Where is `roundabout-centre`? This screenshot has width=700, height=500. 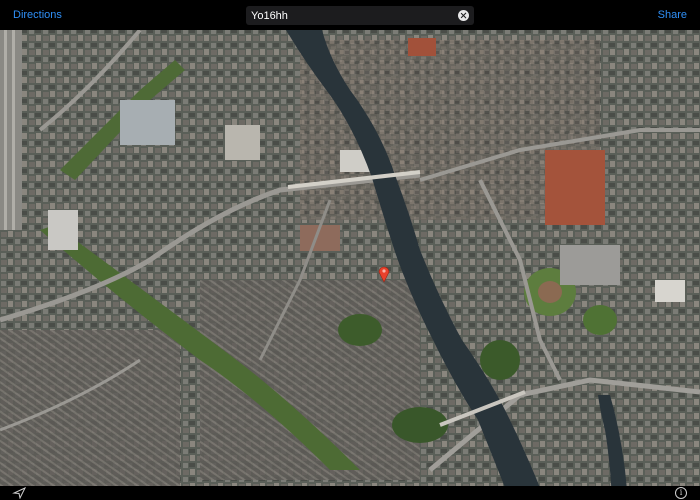
roundabout-centre is located at coordinates (550, 292).